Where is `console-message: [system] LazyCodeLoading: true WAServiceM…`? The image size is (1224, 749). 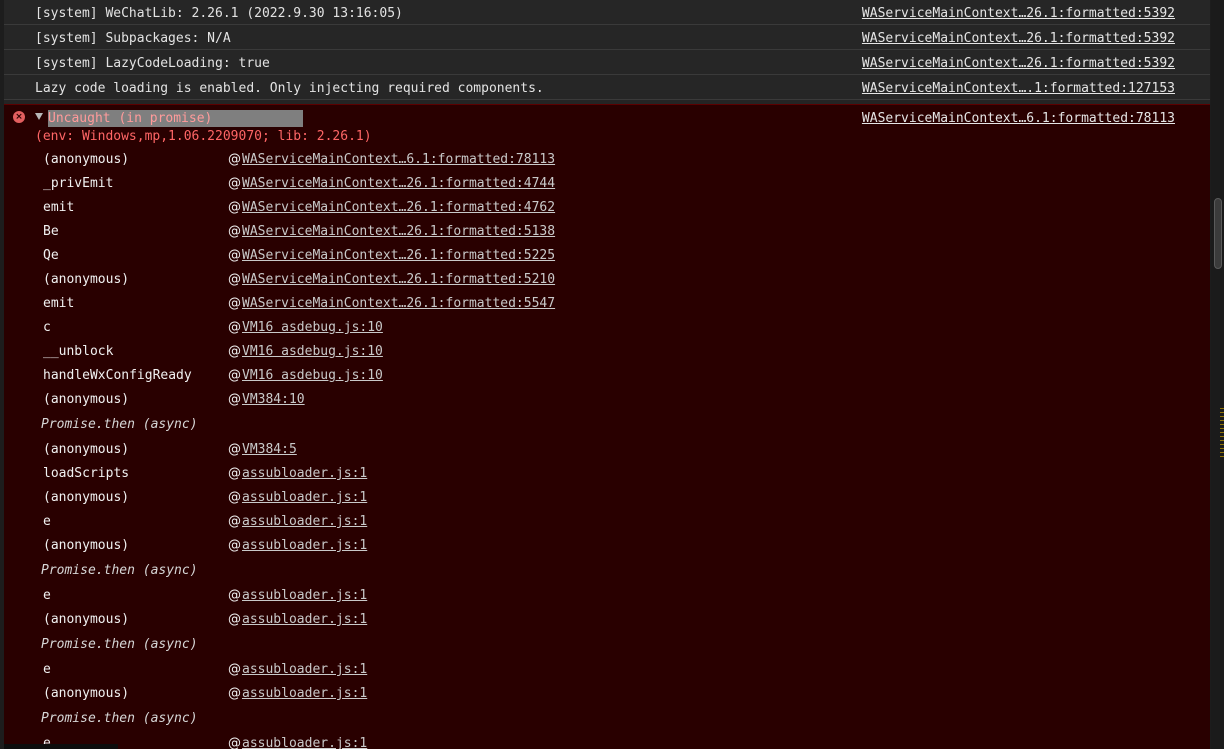 console-message: [system] LazyCodeLoading: true WAServiceM… is located at coordinates (607, 62).